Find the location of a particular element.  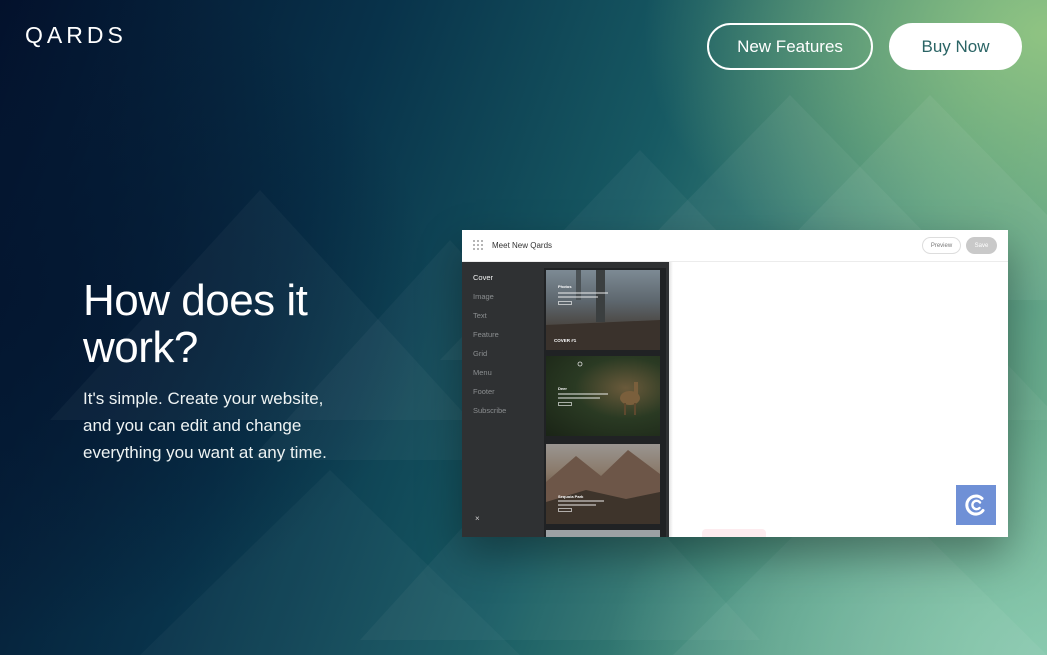

template-thumbnail: Photos COVER #1 is located at coordinates (603, 310).